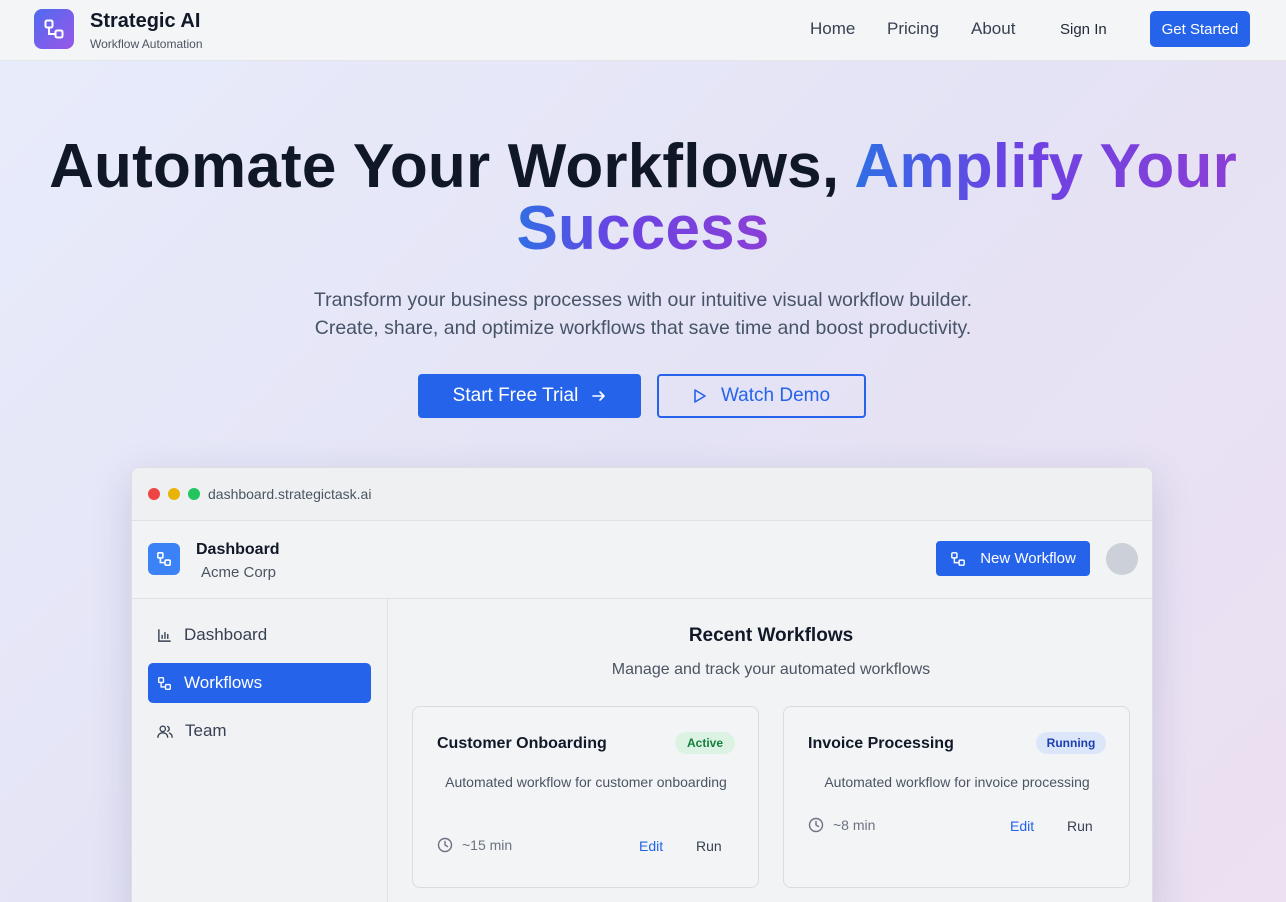 This screenshot has width=1286, height=902. I want to click on workflow-duration: ~8 min, so click(841, 825).